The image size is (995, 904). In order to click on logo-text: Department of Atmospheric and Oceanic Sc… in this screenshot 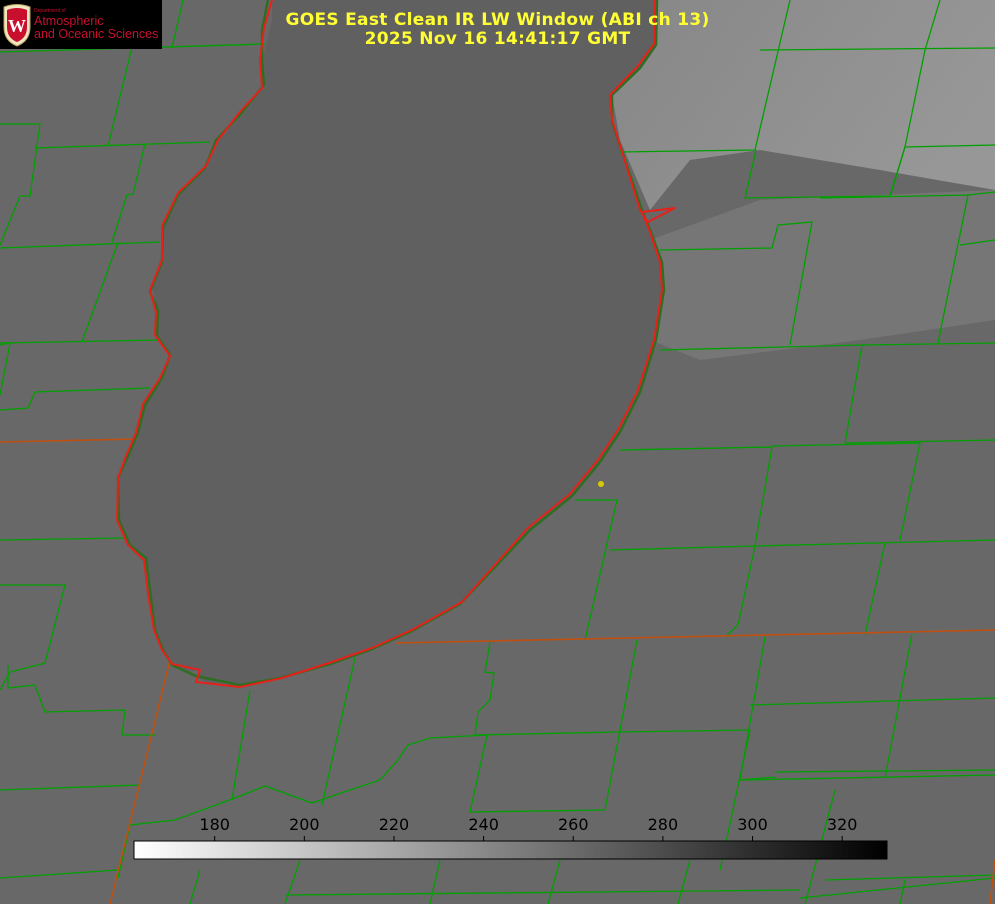, I will do `click(96, 24)`.